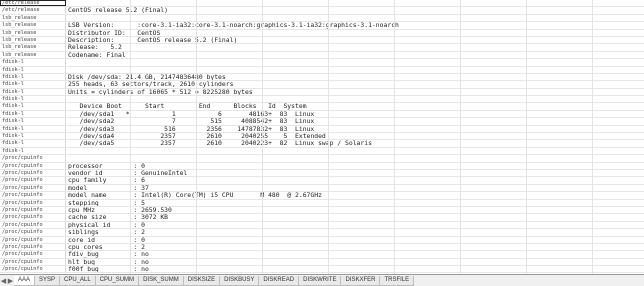 The image size is (644, 286). I want to click on cell-column-b: Codename: Final, so click(355, 55).